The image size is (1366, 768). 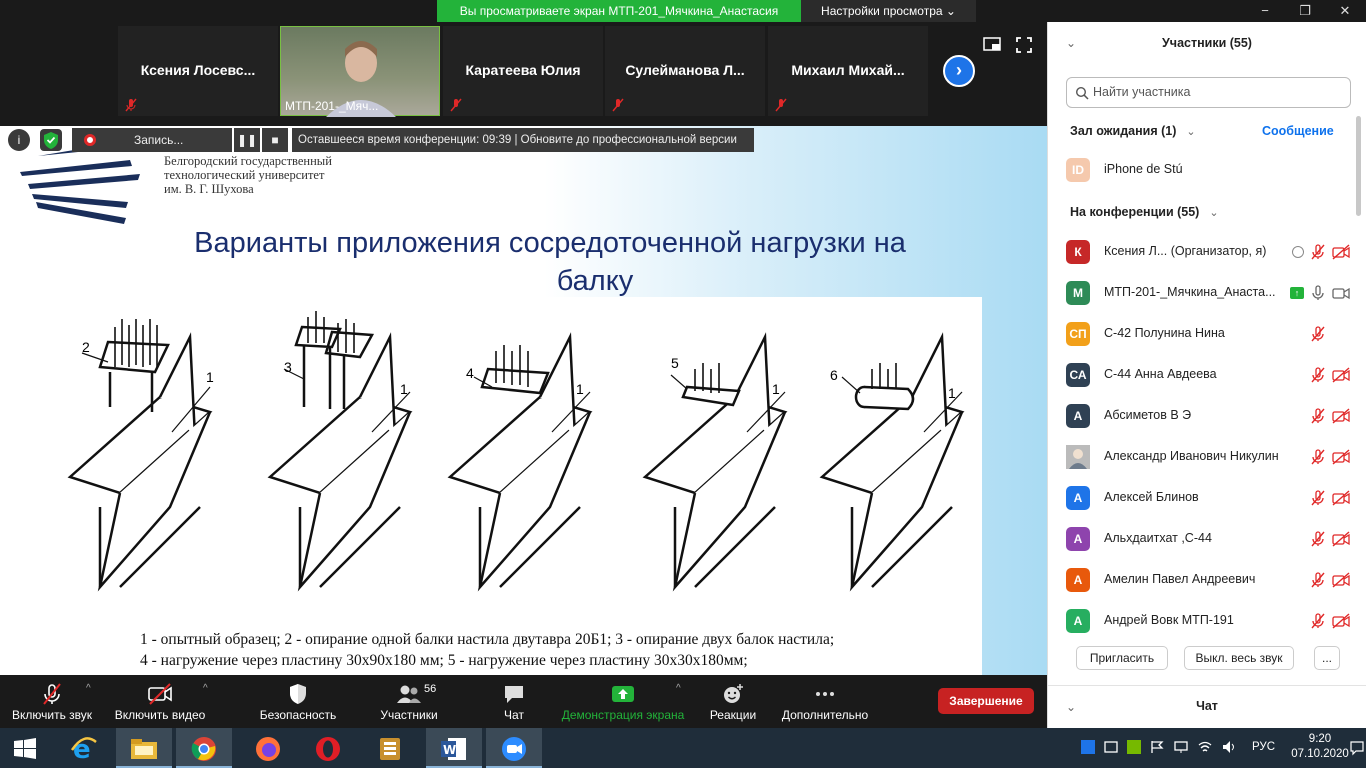 I want to click on close-window-button: ✕, so click(x=1345, y=11).